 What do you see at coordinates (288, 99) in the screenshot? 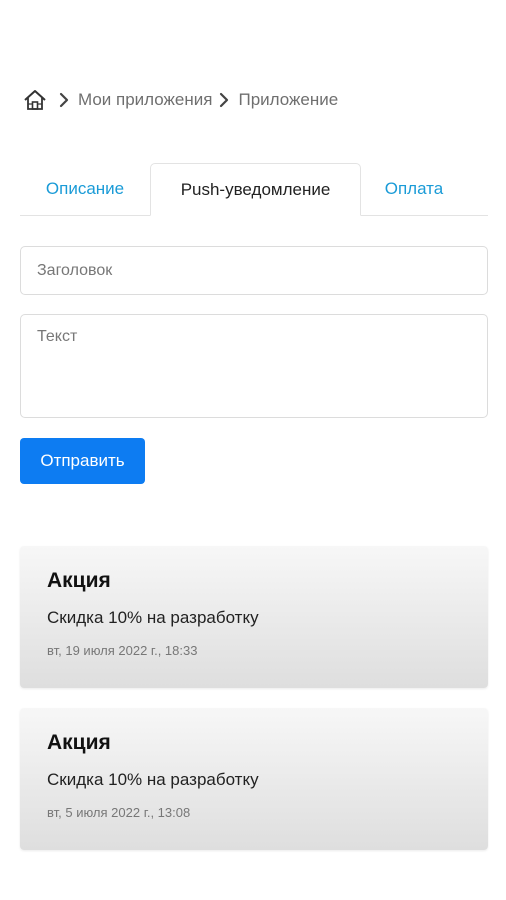
I see `breadcrumb-app: Приложение` at bounding box center [288, 99].